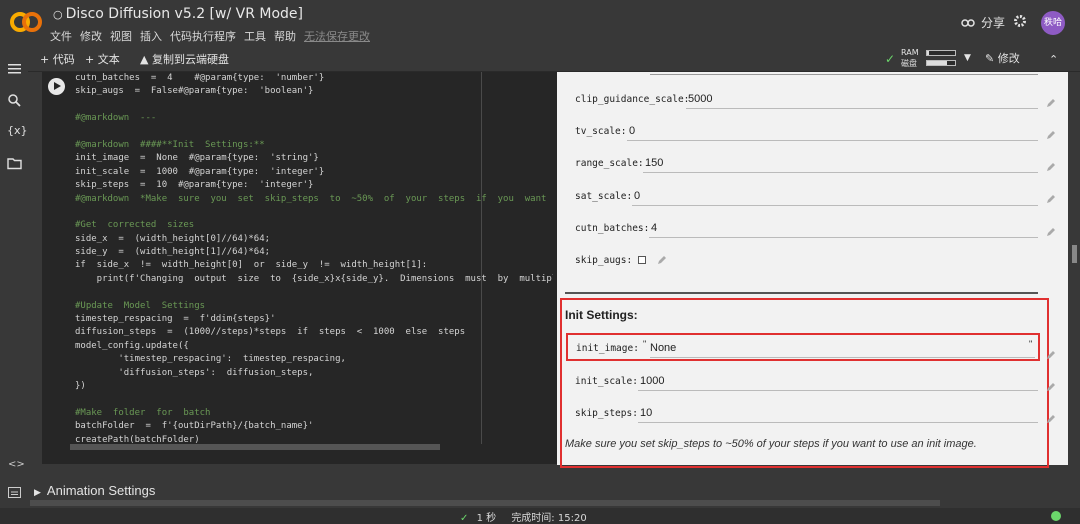 This screenshot has width=1080, height=524. What do you see at coordinates (57, 59) in the screenshot?
I see `add-code-button: + 代码` at bounding box center [57, 59].